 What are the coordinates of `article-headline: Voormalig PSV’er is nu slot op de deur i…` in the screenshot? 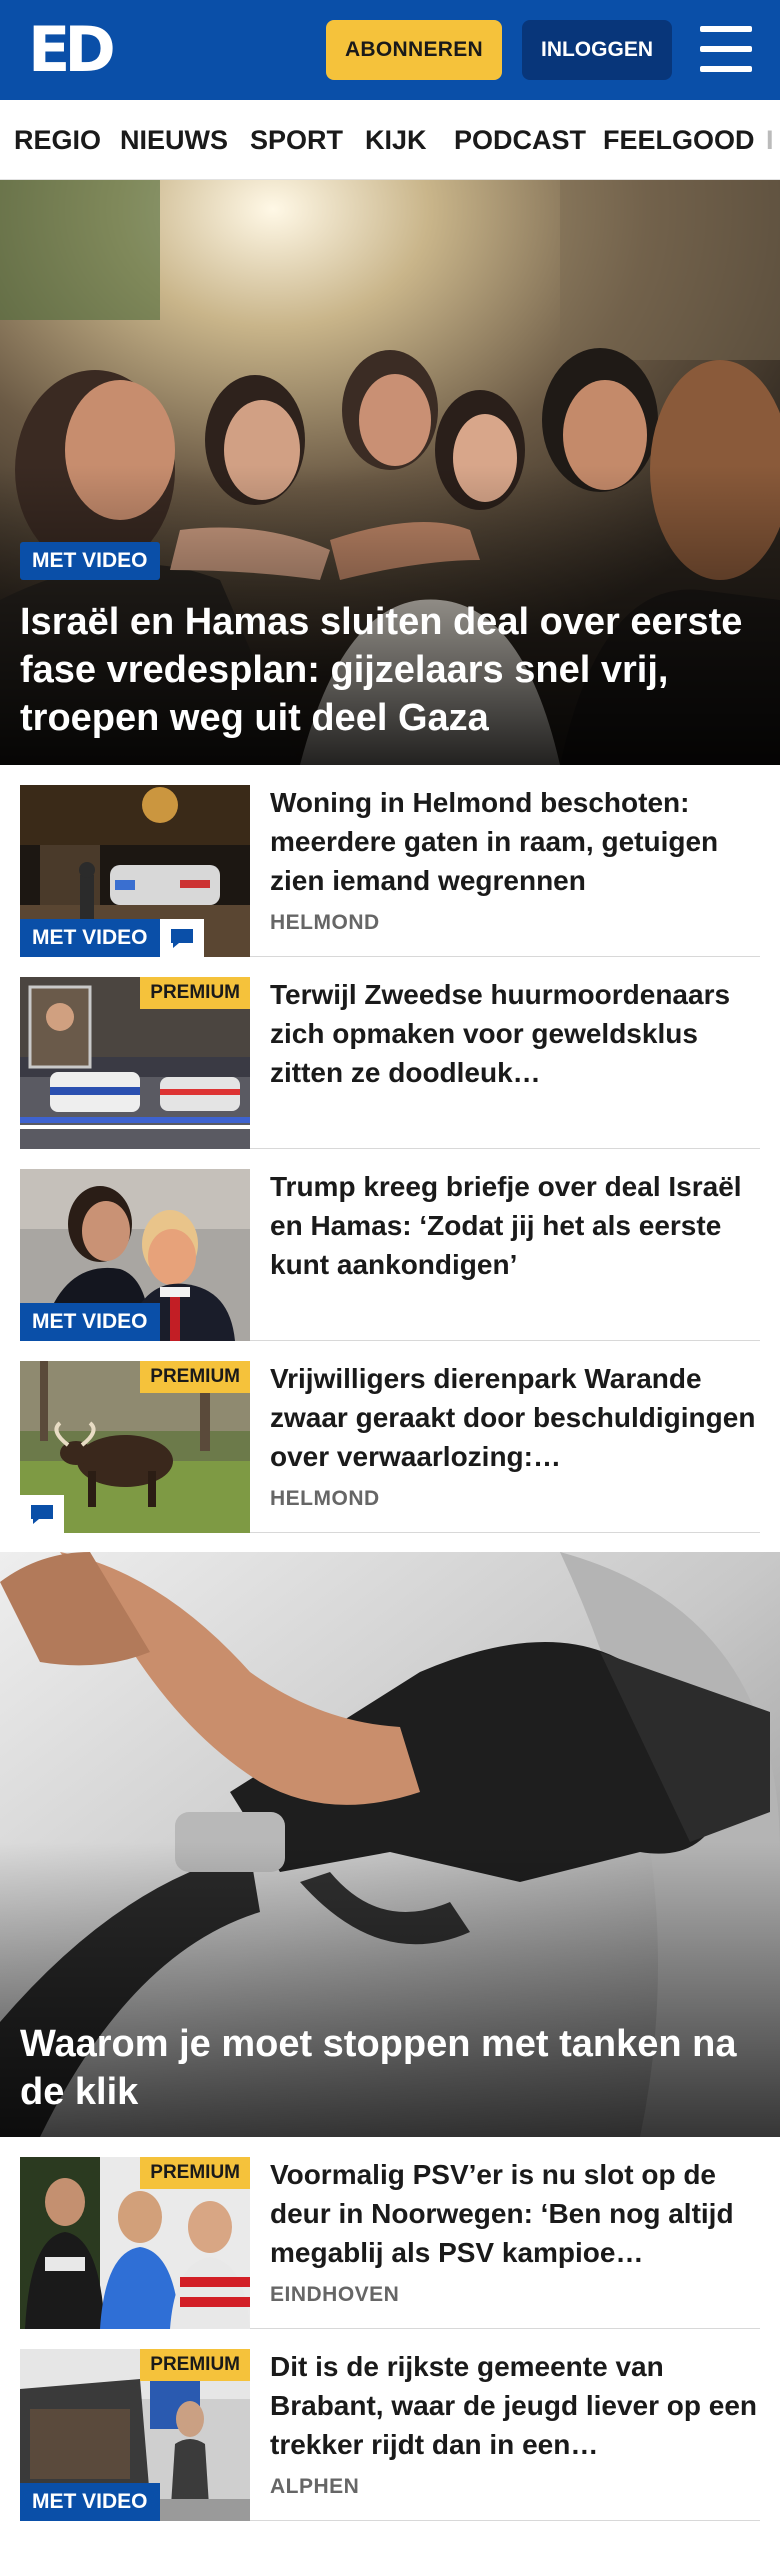 It's located at (515, 2213).